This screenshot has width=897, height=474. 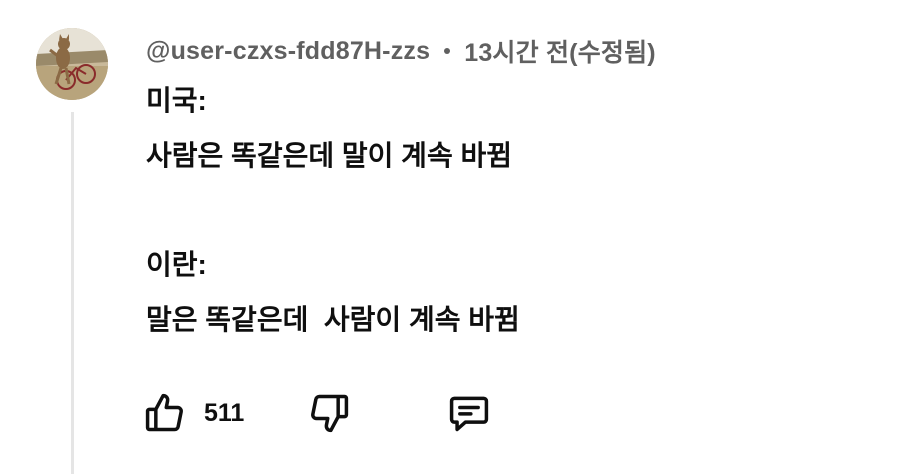 I want to click on comment-icon, so click(x=469, y=414).